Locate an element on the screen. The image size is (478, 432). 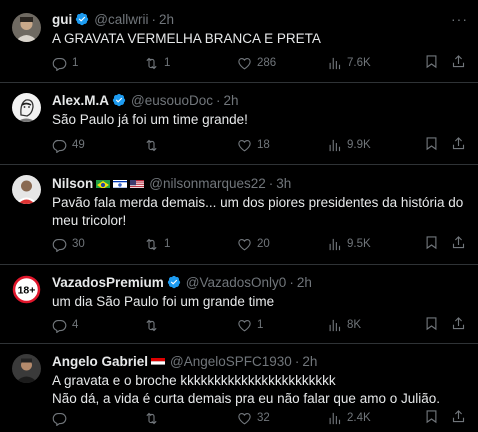
views-button: 9.9K is located at coordinates (349, 145).